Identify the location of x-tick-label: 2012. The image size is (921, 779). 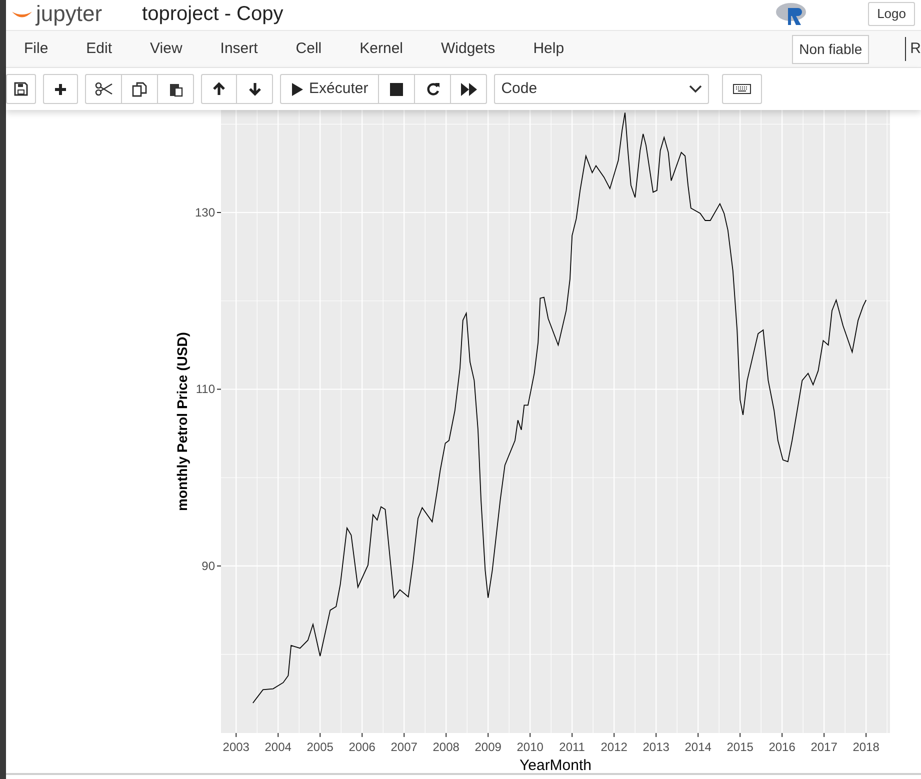
(614, 747).